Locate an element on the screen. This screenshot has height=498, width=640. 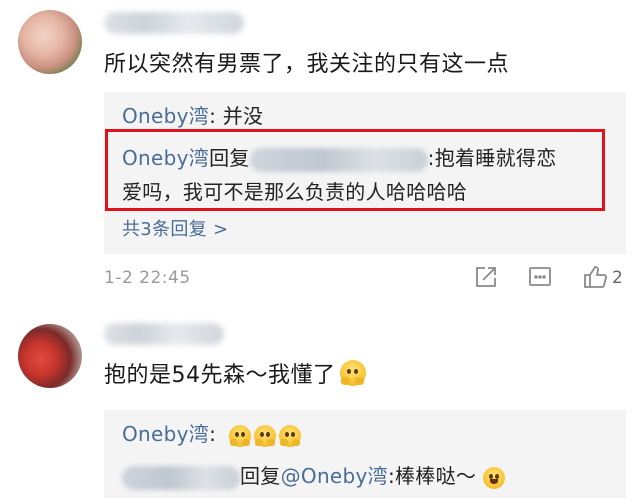
comment-text-row: 抱的是54先森～我懂了 is located at coordinates (235, 373).